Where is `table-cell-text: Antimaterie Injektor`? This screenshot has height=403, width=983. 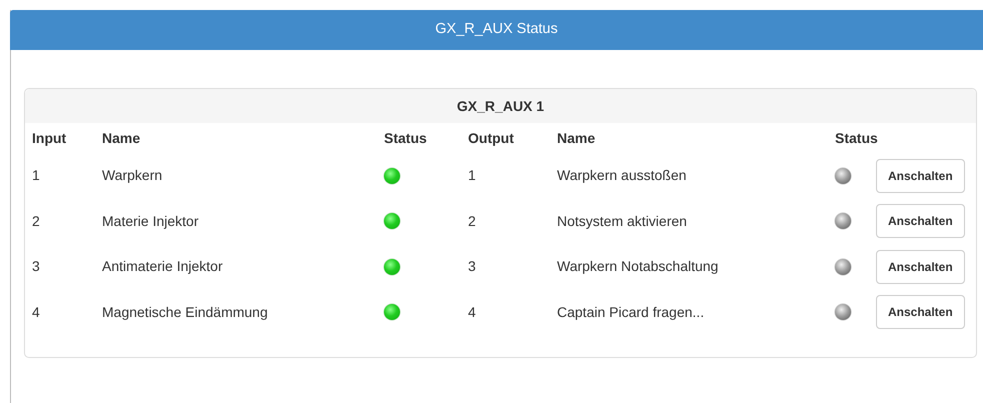 table-cell-text: Antimaterie Injektor is located at coordinates (162, 266).